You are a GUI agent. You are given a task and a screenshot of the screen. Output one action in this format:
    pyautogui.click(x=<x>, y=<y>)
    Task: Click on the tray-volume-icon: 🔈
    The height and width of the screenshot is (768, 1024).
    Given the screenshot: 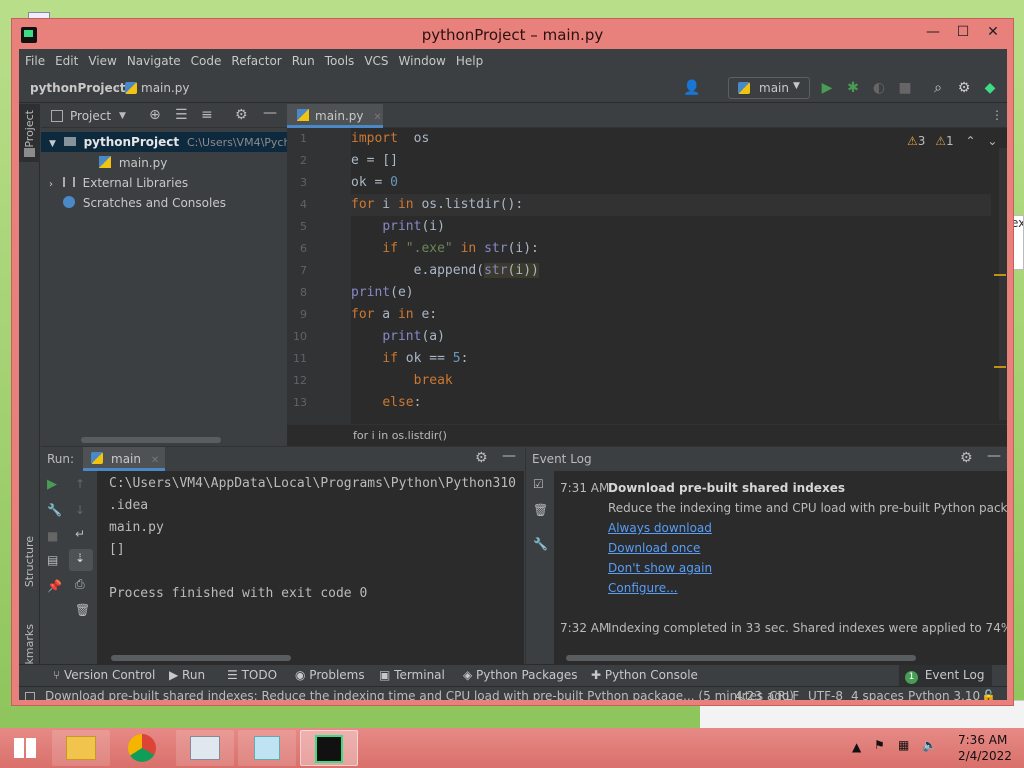 What is the action you would take?
    pyautogui.click(x=929, y=745)
    